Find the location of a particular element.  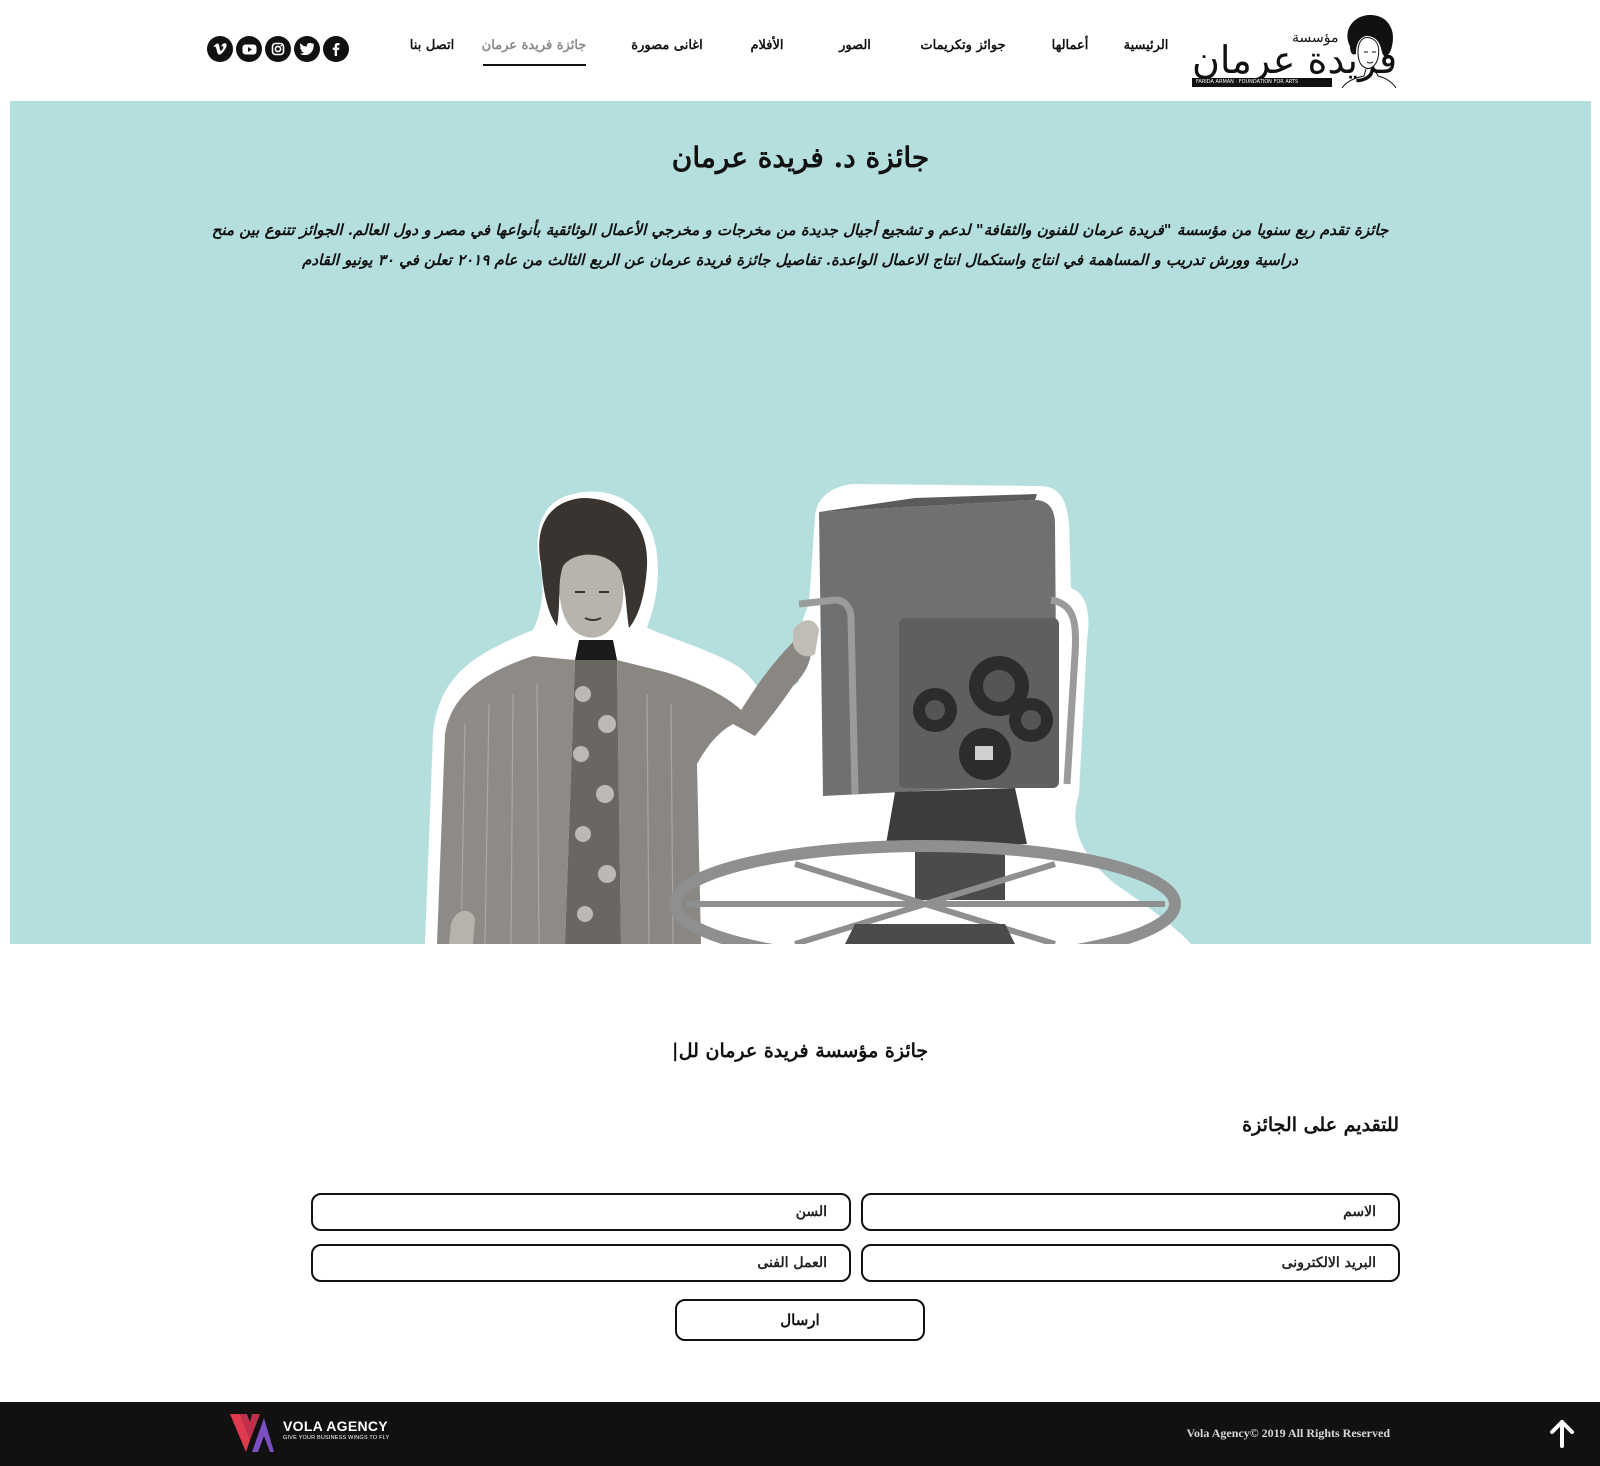

artwork-input is located at coordinates (581, 1263).